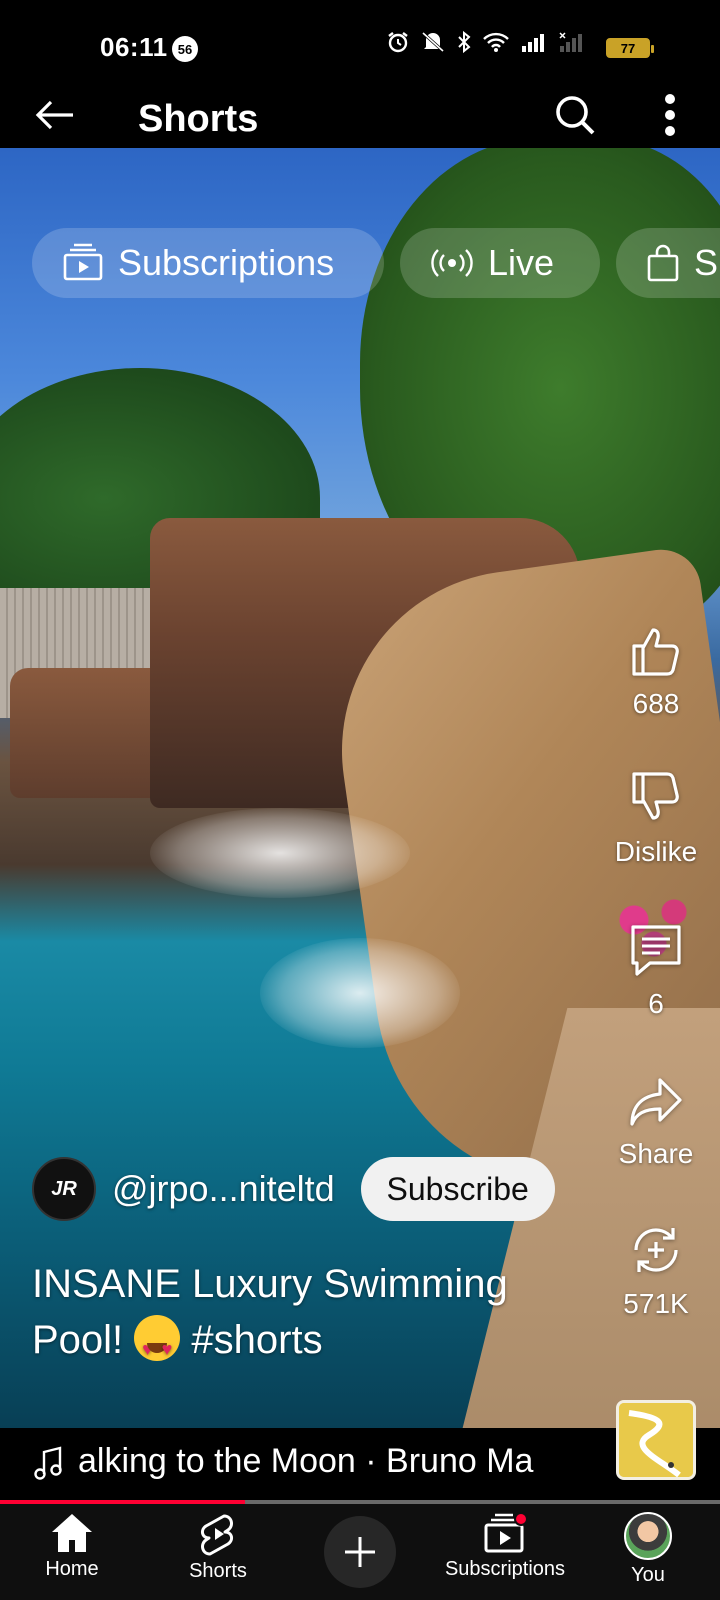 Image resolution: width=720 pixels, height=1600 pixels. I want to click on dislike-button: Dislike, so click(656, 819).